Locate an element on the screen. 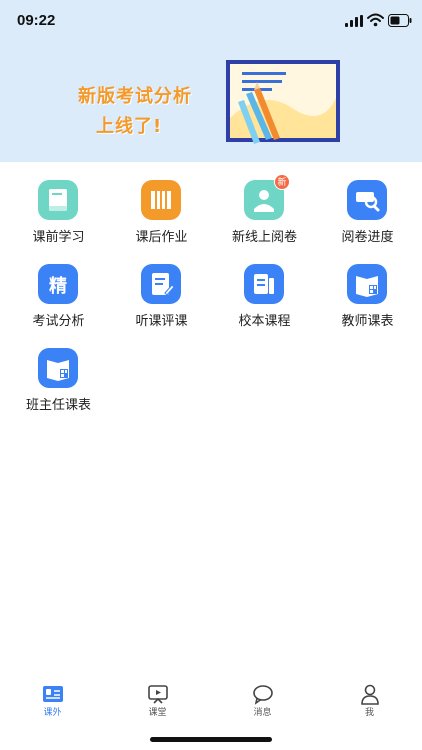  grid-item-label: 新线上阅卷 is located at coordinates (264, 237).